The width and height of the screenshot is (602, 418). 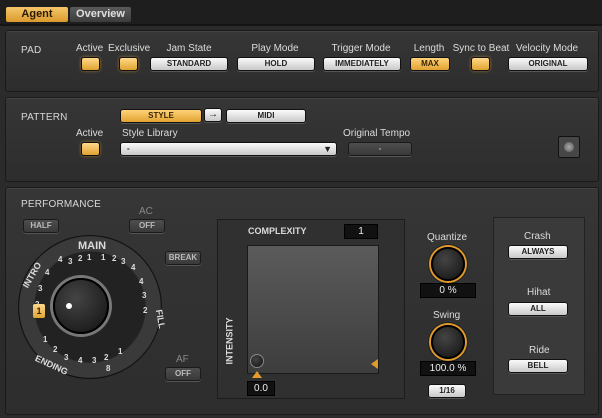 I want to click on tab-bar: Agent Overview, so click(x=301, y=13).